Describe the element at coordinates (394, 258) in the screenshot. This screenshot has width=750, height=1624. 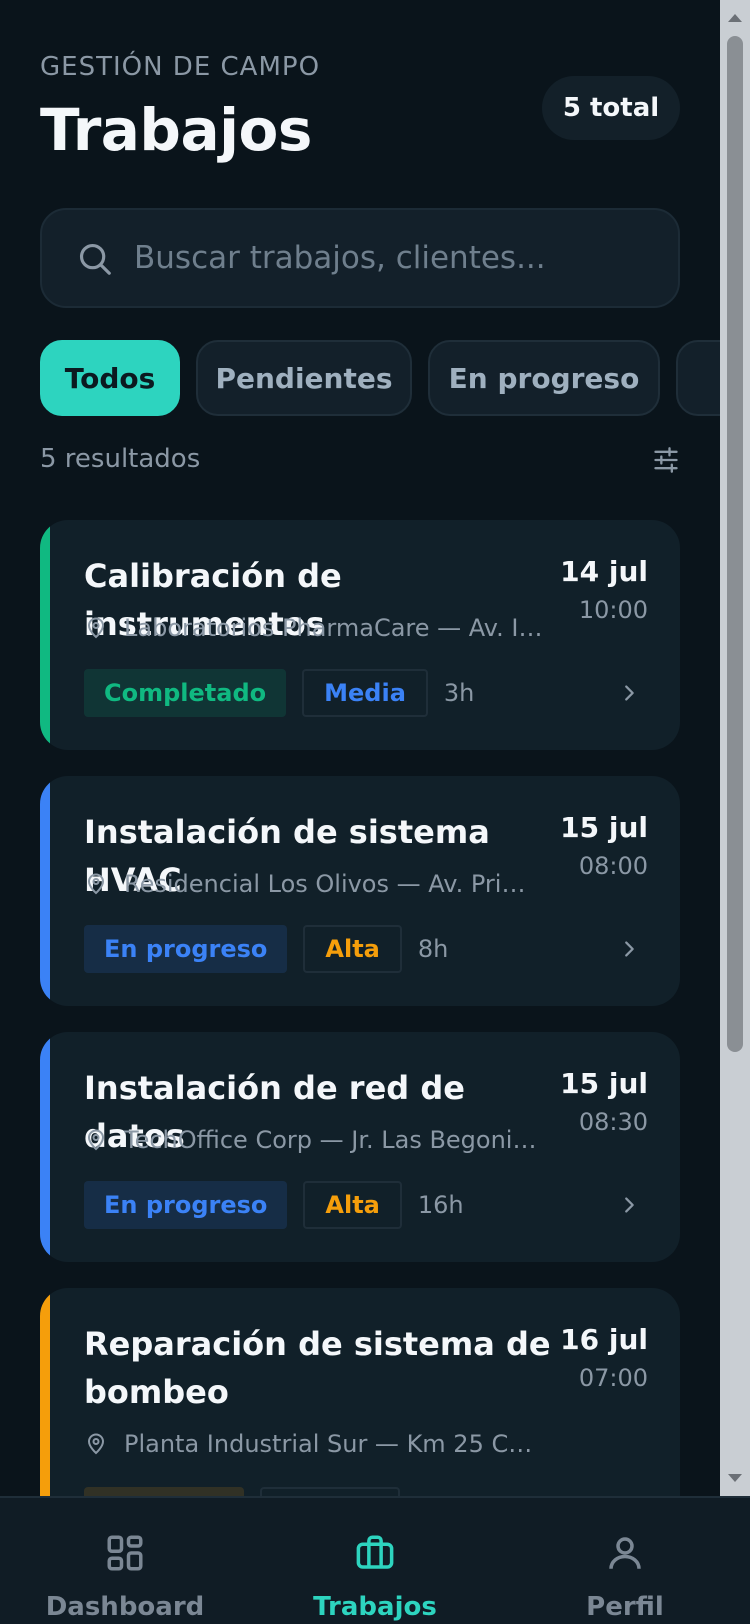
I see `search-input` at that location.